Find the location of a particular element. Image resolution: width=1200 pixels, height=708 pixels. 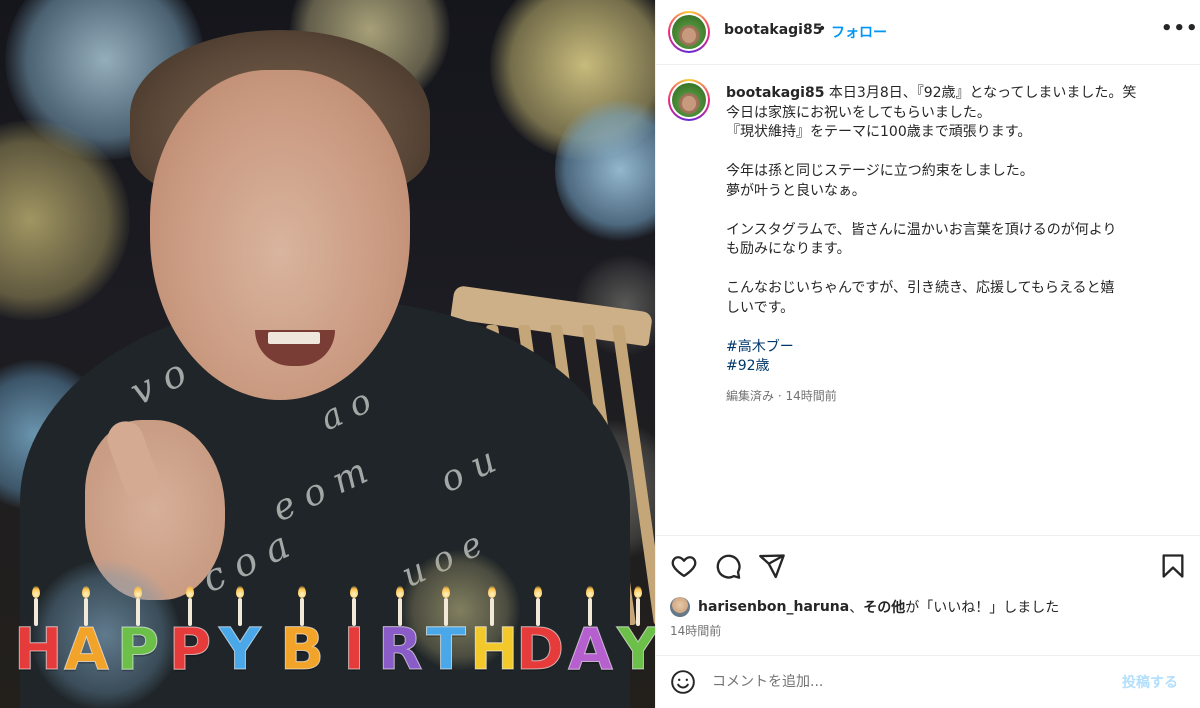

follow-button: フォロー is located at coordinates (859, 32).